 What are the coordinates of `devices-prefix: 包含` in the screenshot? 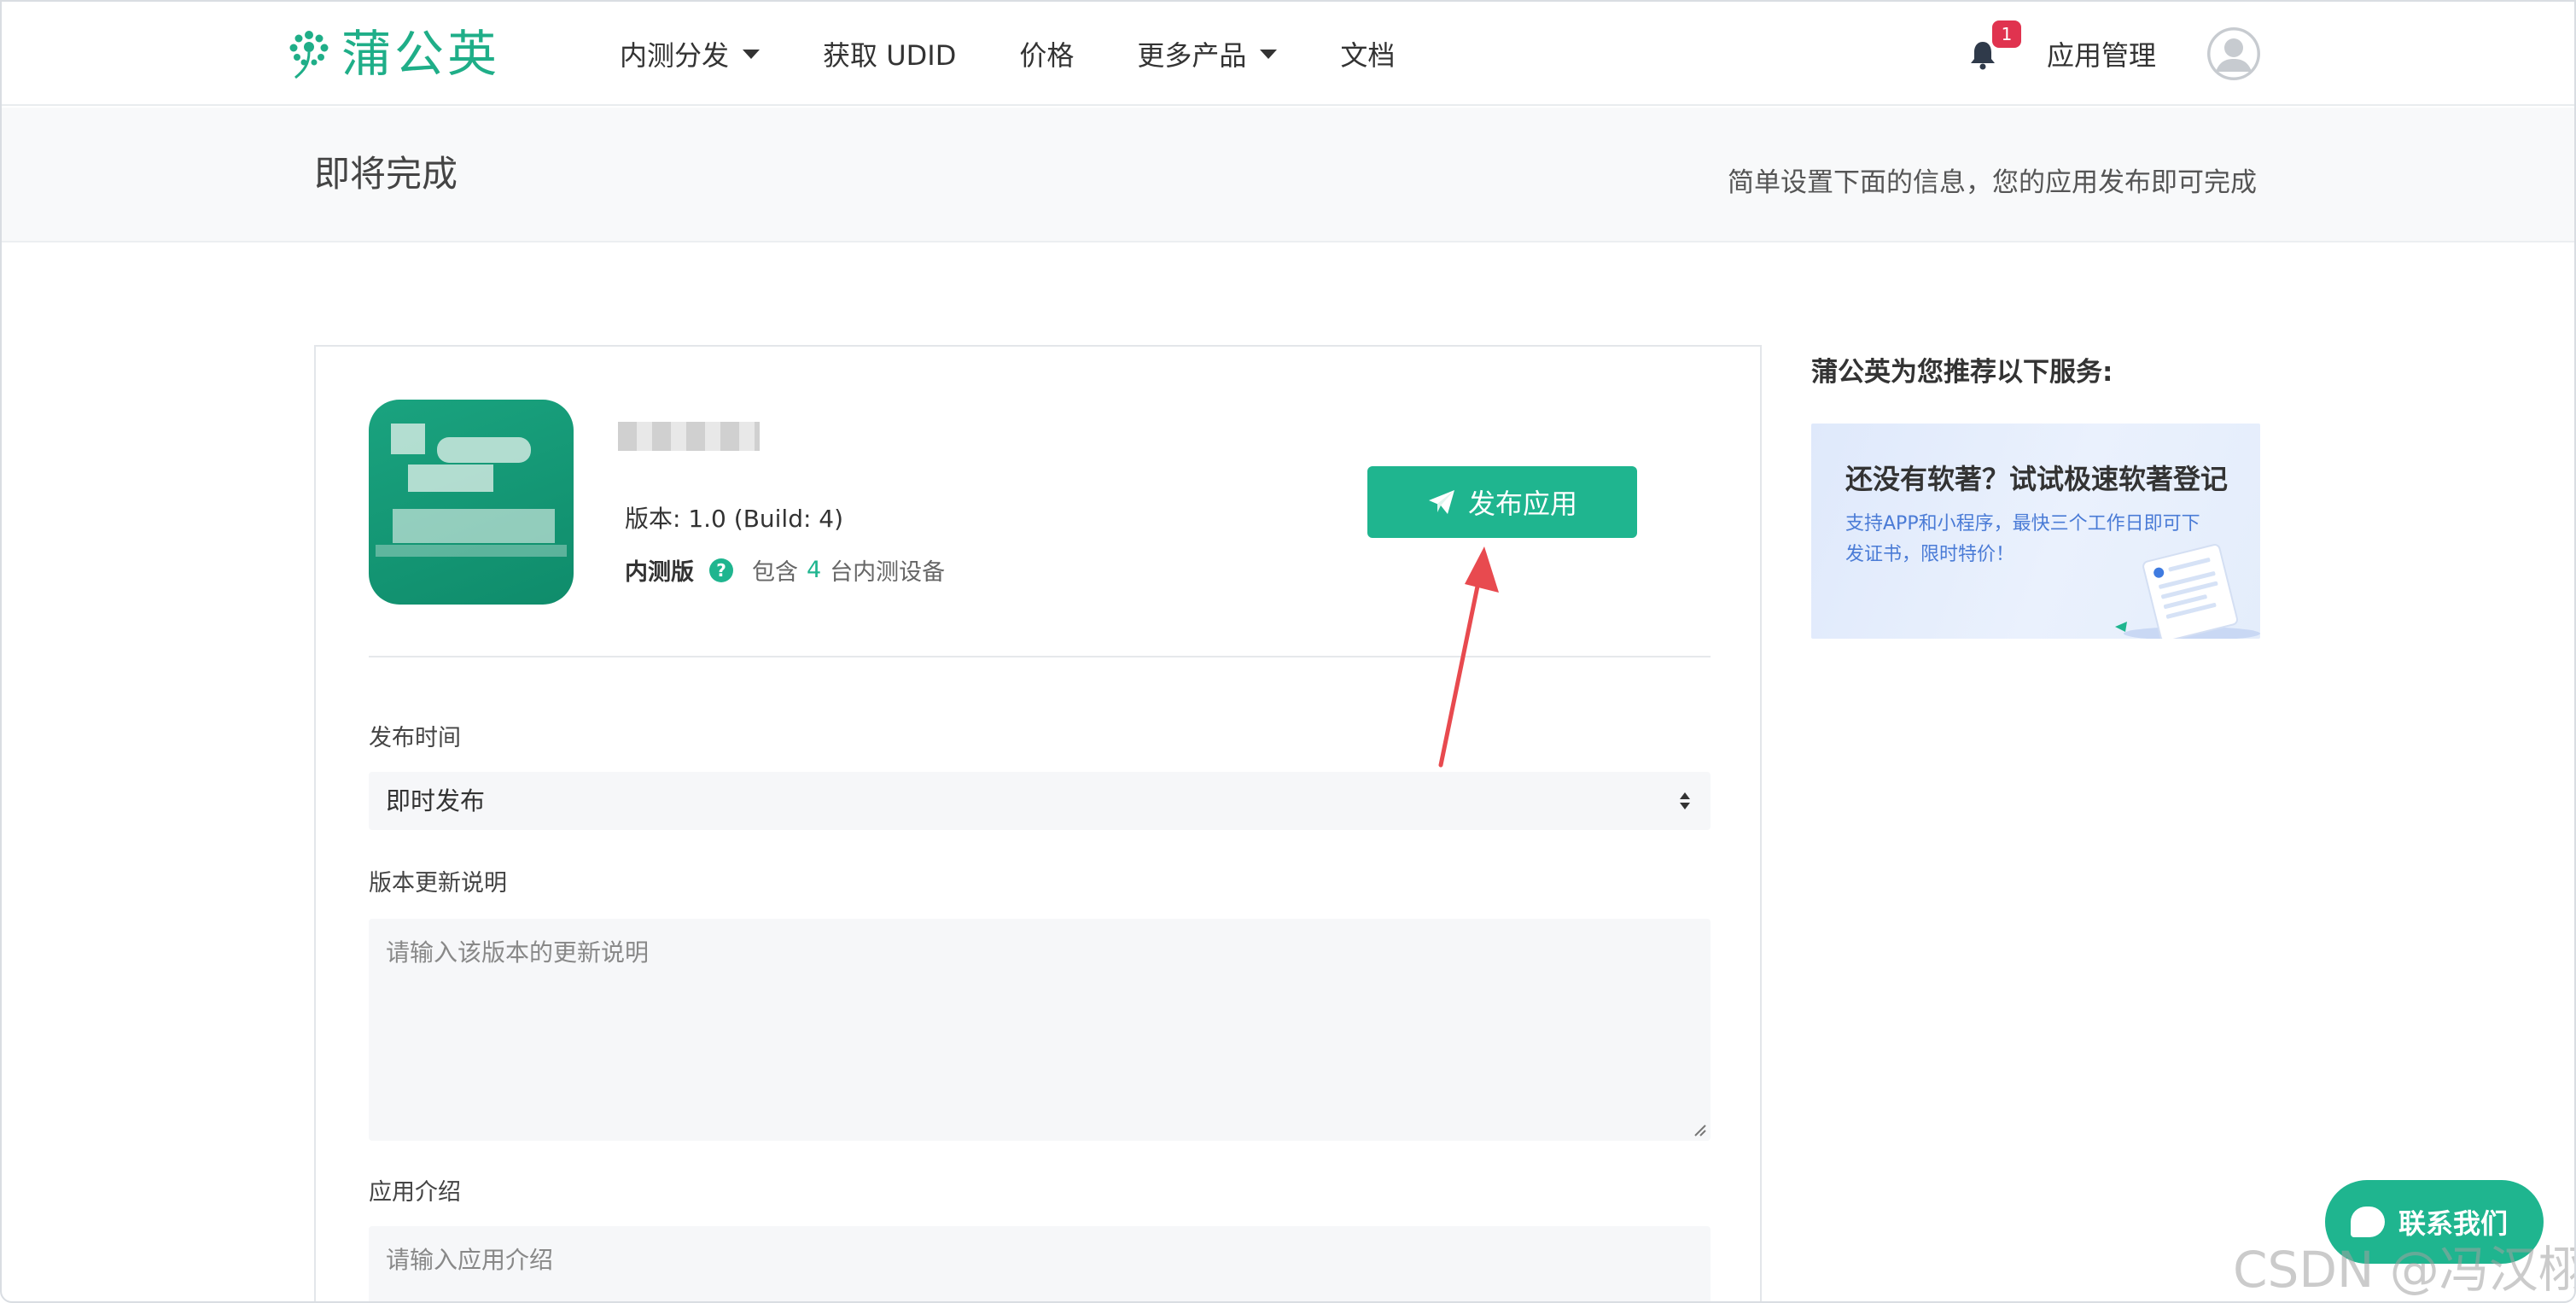 It's located at (775, 572).